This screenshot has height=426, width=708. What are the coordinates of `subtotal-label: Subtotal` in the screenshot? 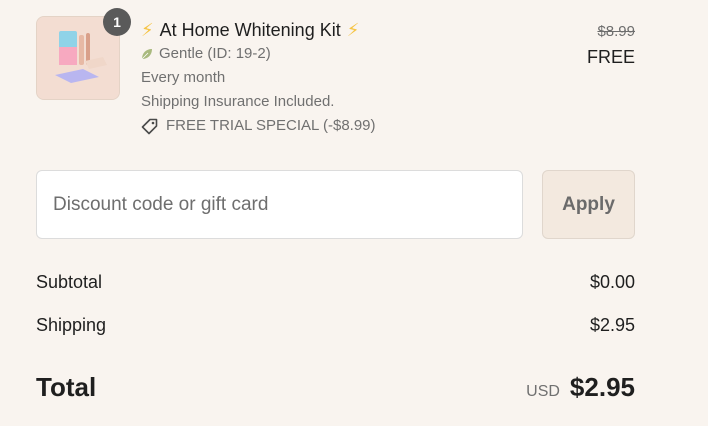 It's located at (69, 281).